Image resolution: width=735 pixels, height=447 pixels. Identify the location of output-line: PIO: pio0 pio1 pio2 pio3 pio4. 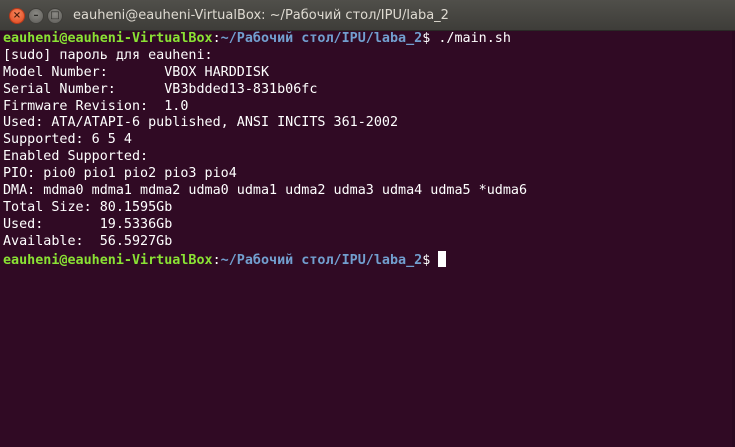
(120, 174).